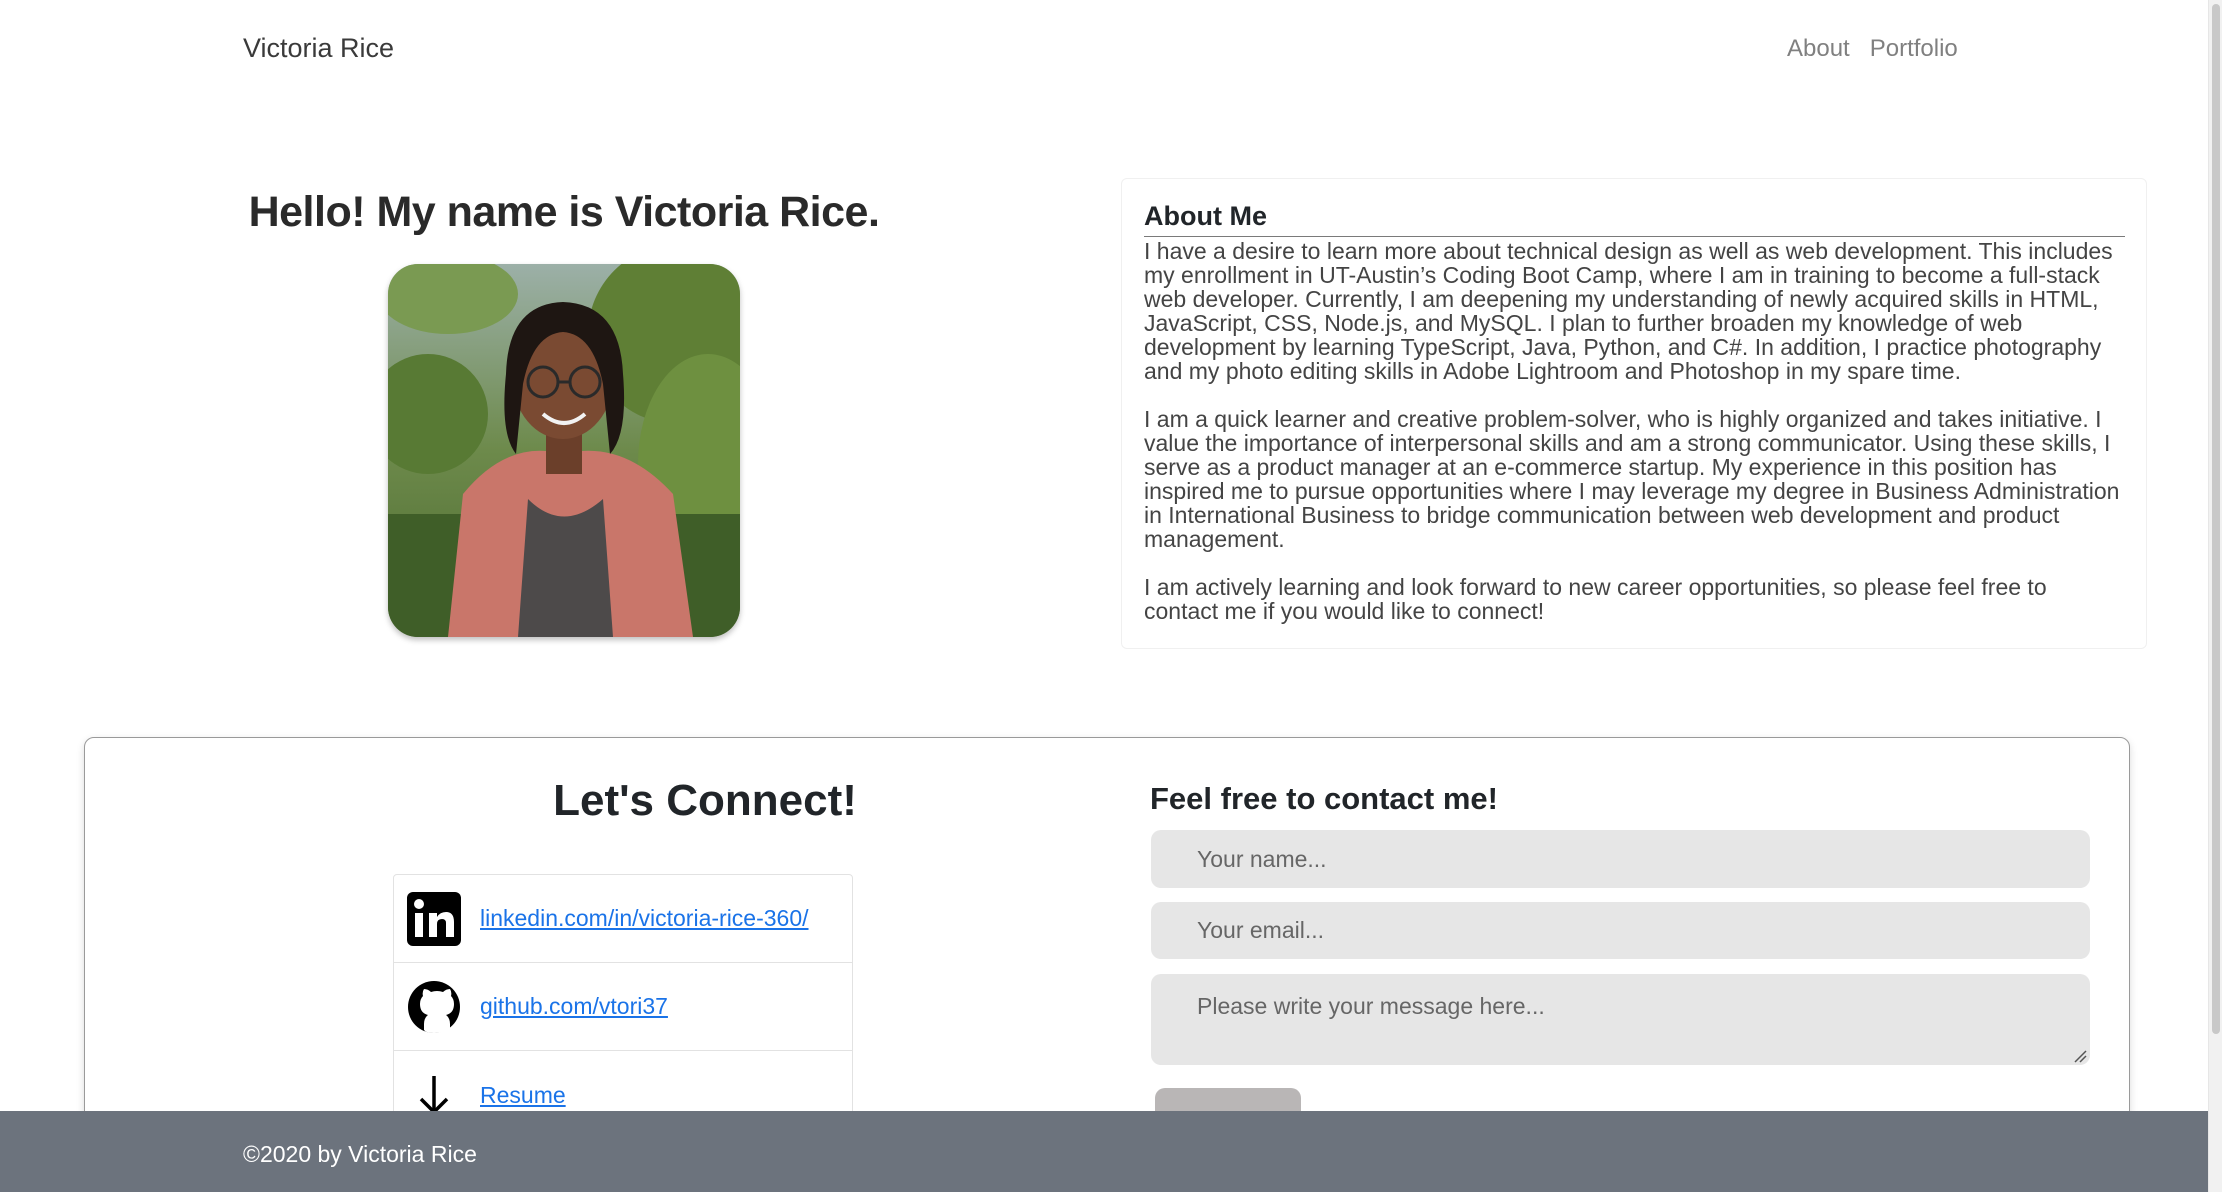  What do you see at coordinates (1620, 859) in the screenshot?
I see `name-input` at bounding box center [1620, 859].